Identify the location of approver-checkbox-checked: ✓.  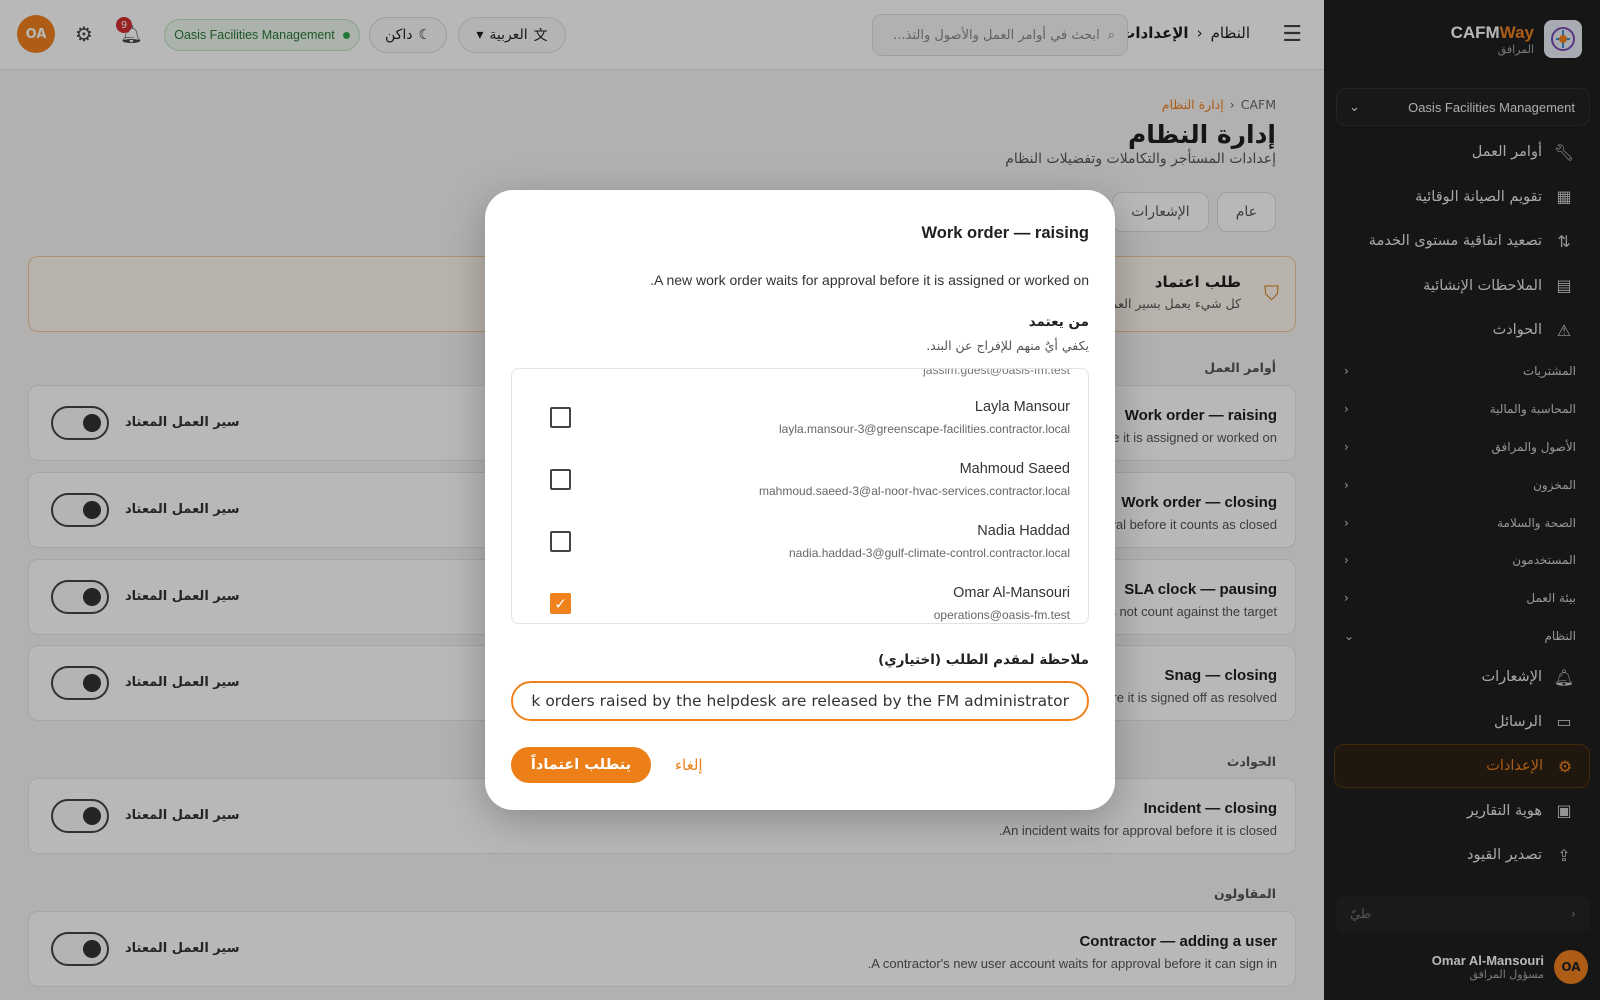
(560, 603).